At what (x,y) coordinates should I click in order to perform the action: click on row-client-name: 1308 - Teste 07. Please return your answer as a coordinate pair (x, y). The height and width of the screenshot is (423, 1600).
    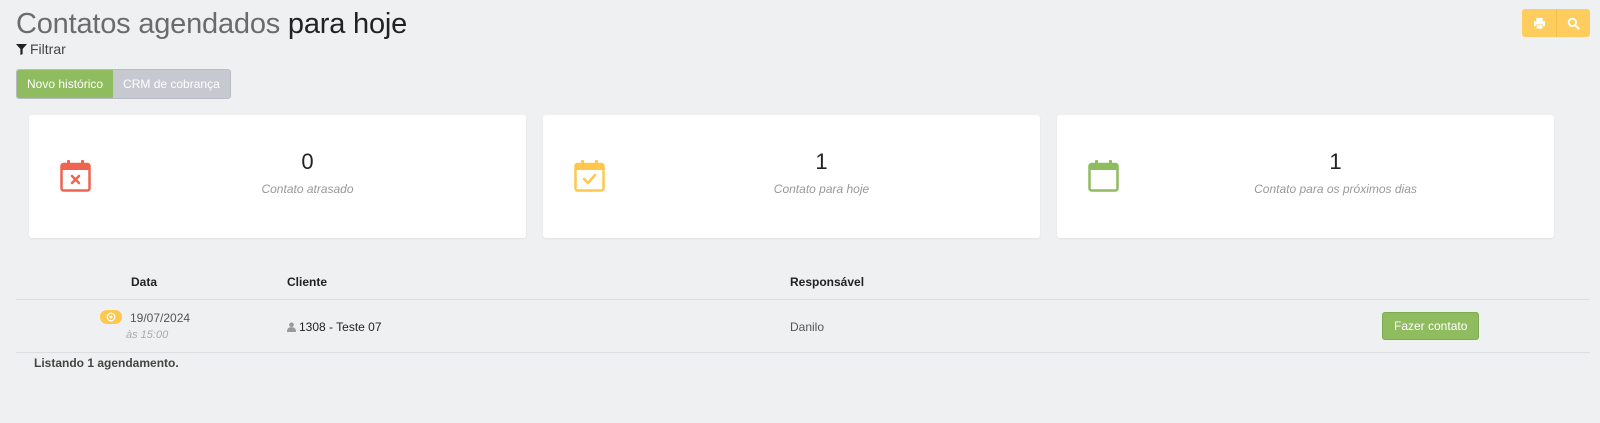
    Looking at the image, I should click on (340, 327).